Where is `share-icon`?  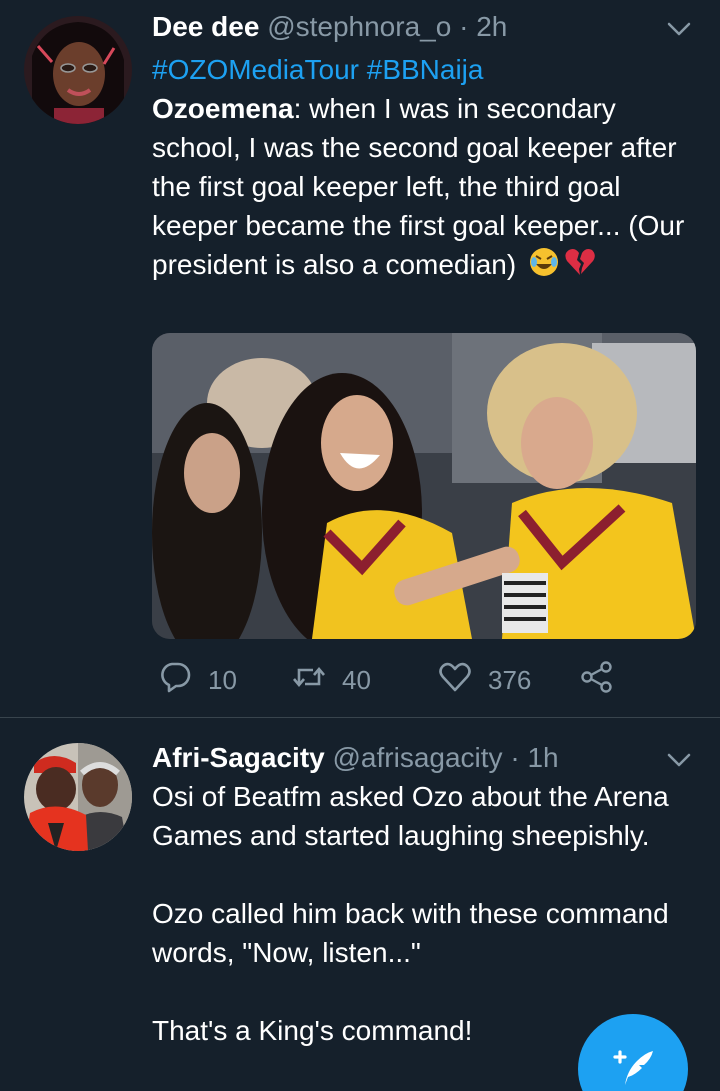
share-icon is located at coordinates (597, 680).